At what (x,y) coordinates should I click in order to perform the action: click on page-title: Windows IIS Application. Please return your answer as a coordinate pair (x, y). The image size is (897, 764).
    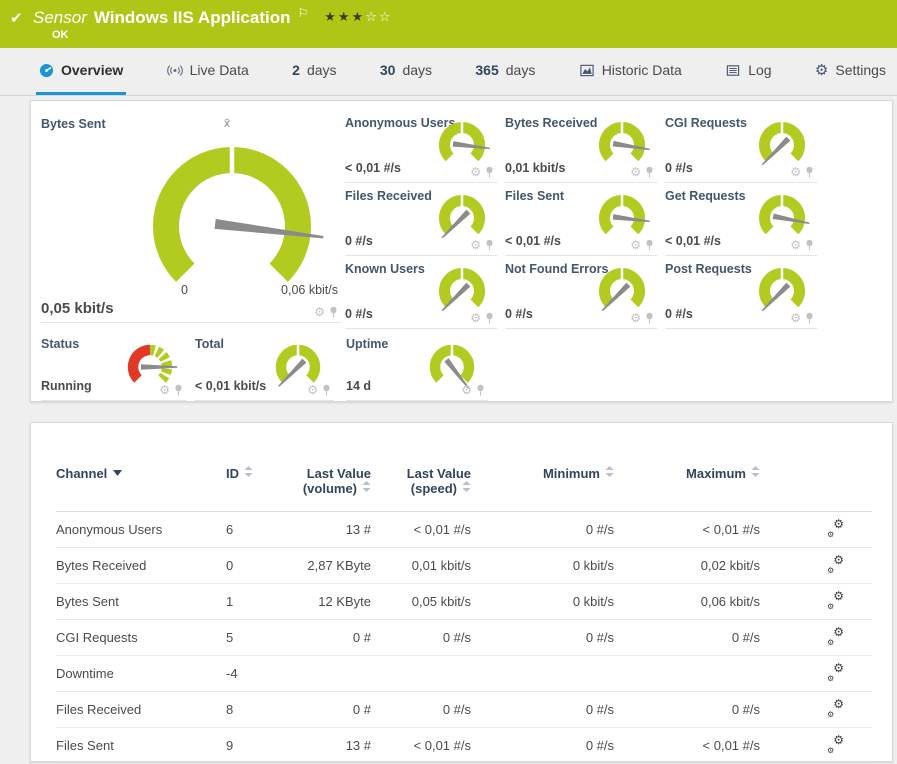
    Looking at the image, I should click on (192, 17).